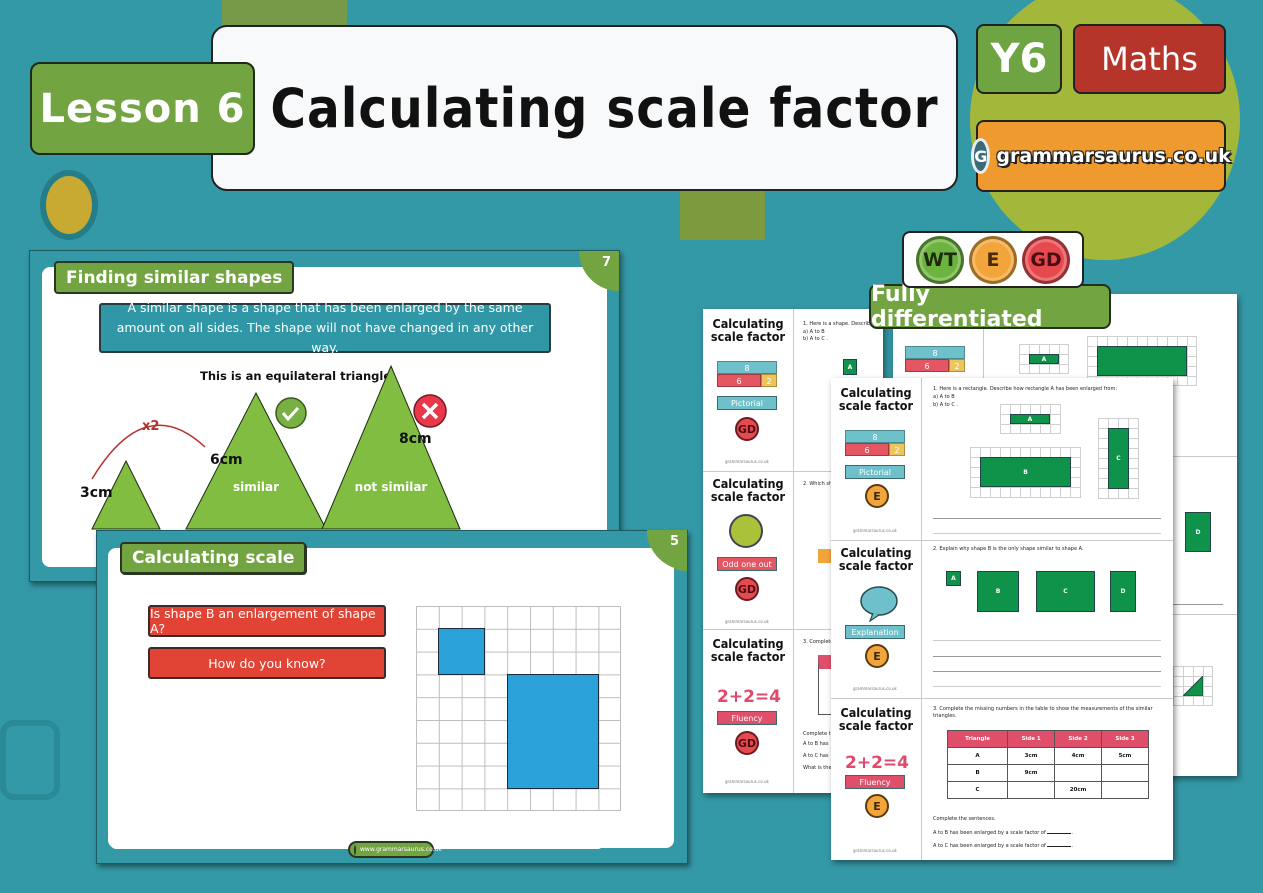 This screenshot has height=893, width=1263. I want to click on question-3: 3. Complete, so click(817, 642).